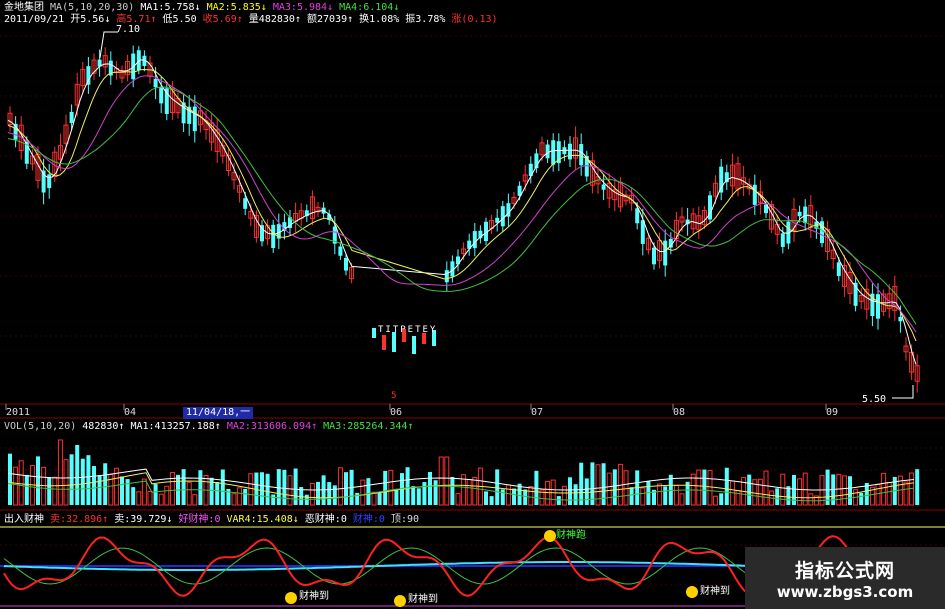 Image resolution: width=945 pixels, height=609 pixels. What do you see at coordinates (175, 426) in the screenshot?
I see `vol-ma1: MA1:413257.188↑` at bounding box center [175, 426].